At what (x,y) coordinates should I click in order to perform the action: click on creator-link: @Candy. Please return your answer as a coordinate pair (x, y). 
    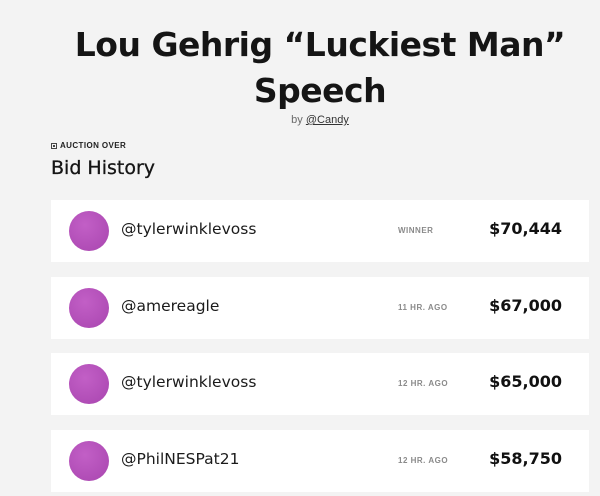
    Looking at the image, I should click on (327, 120).